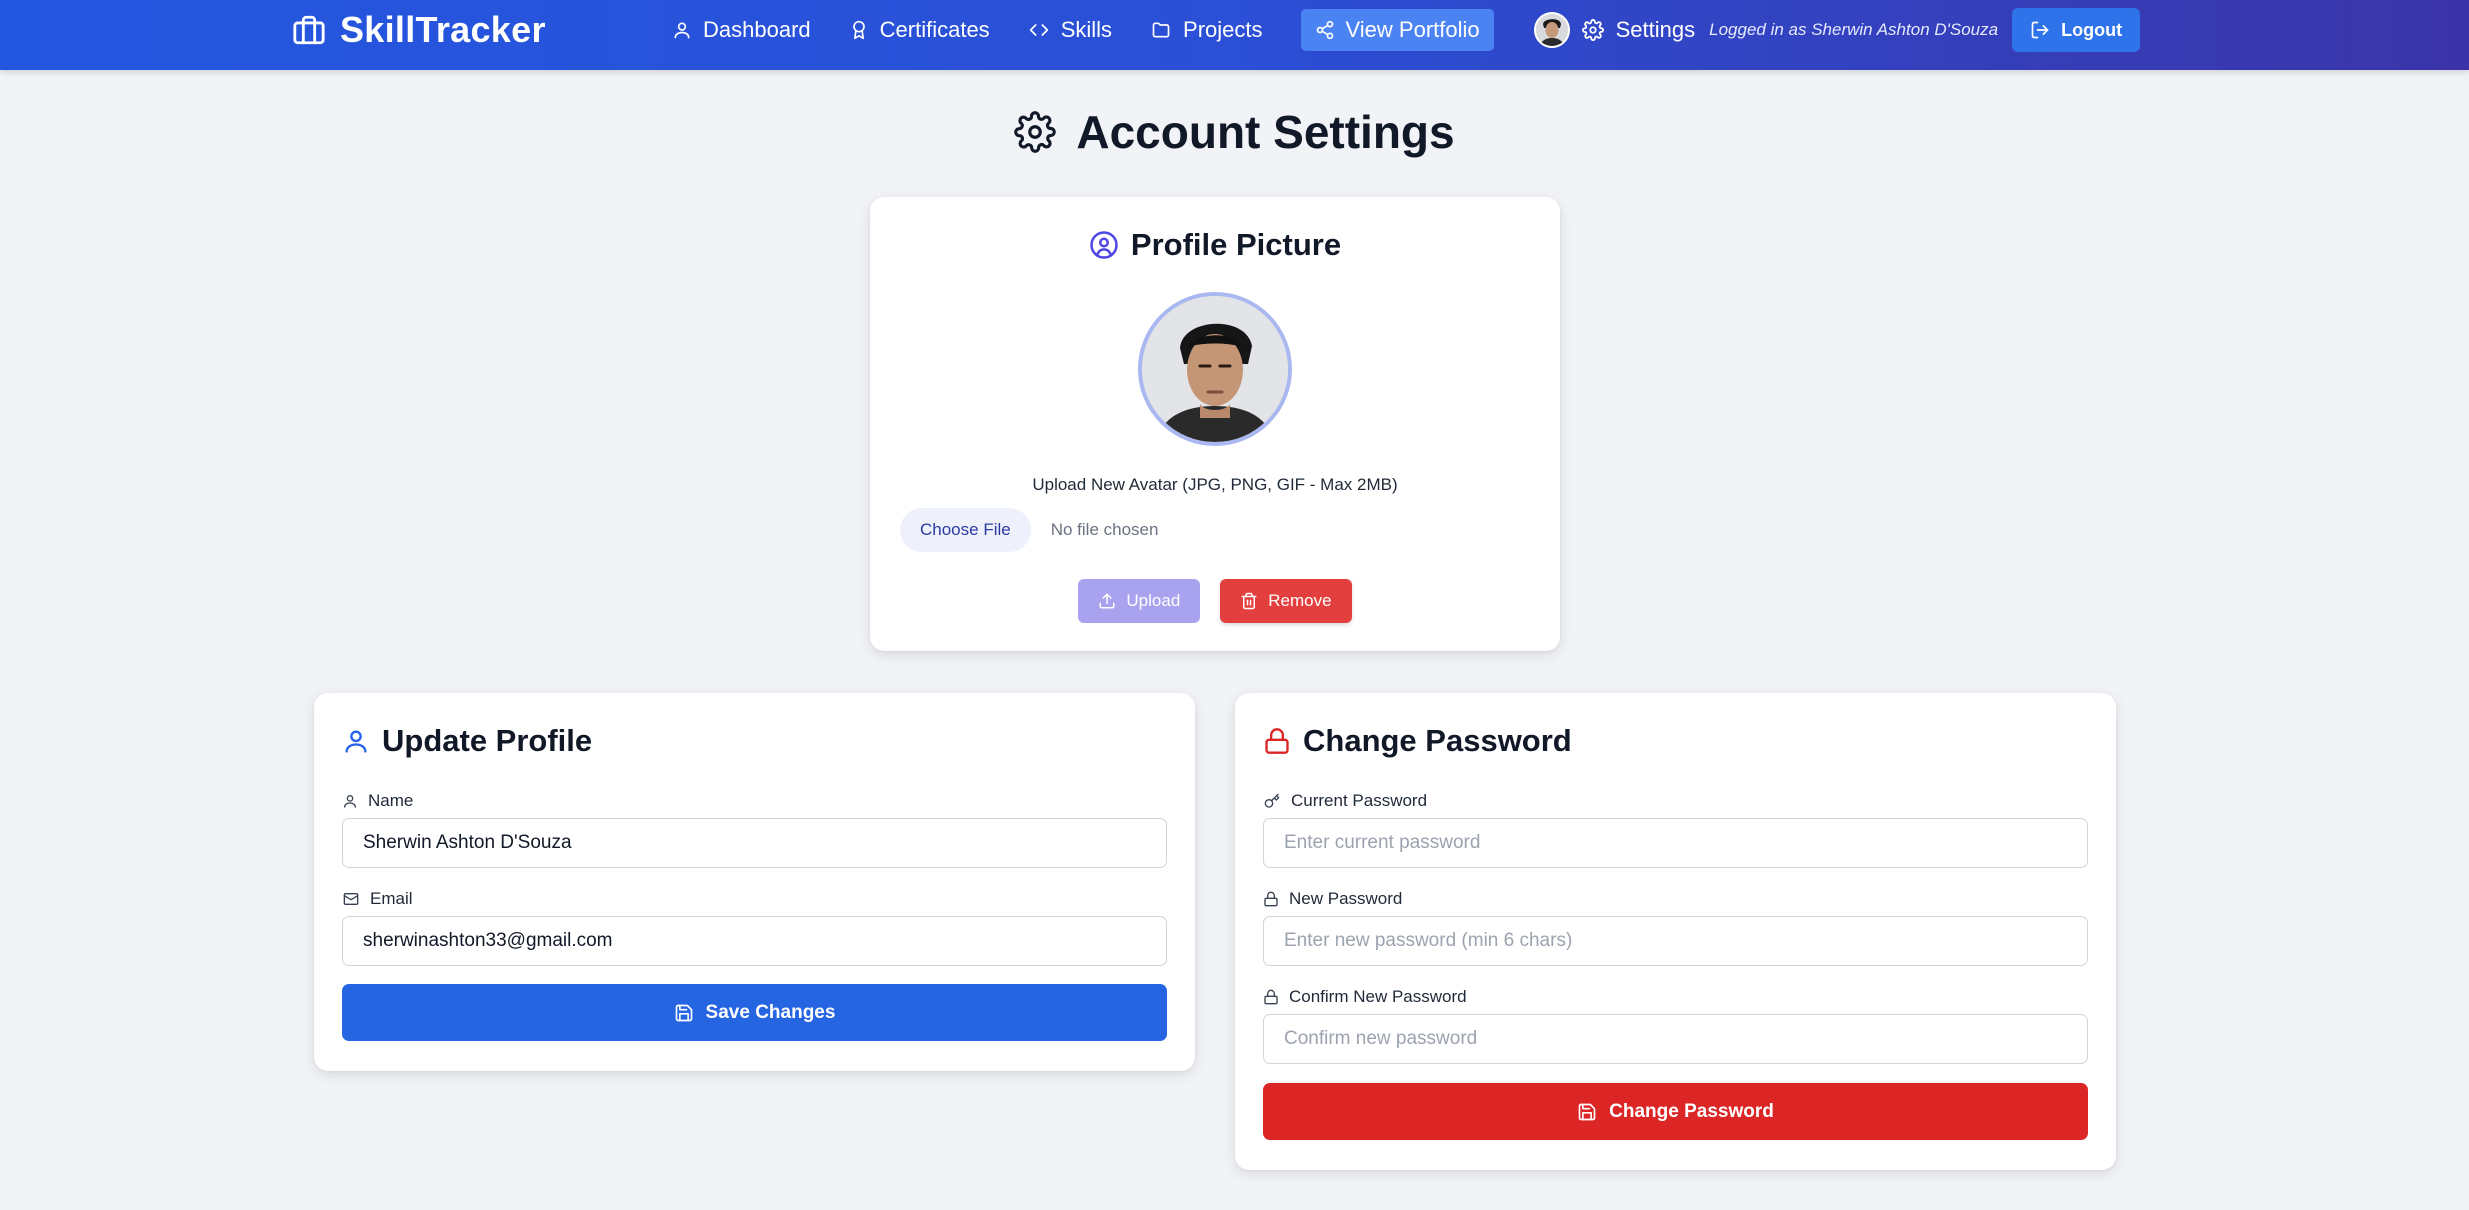  I want to click on profile-avatar-image, so click(1215, 369).